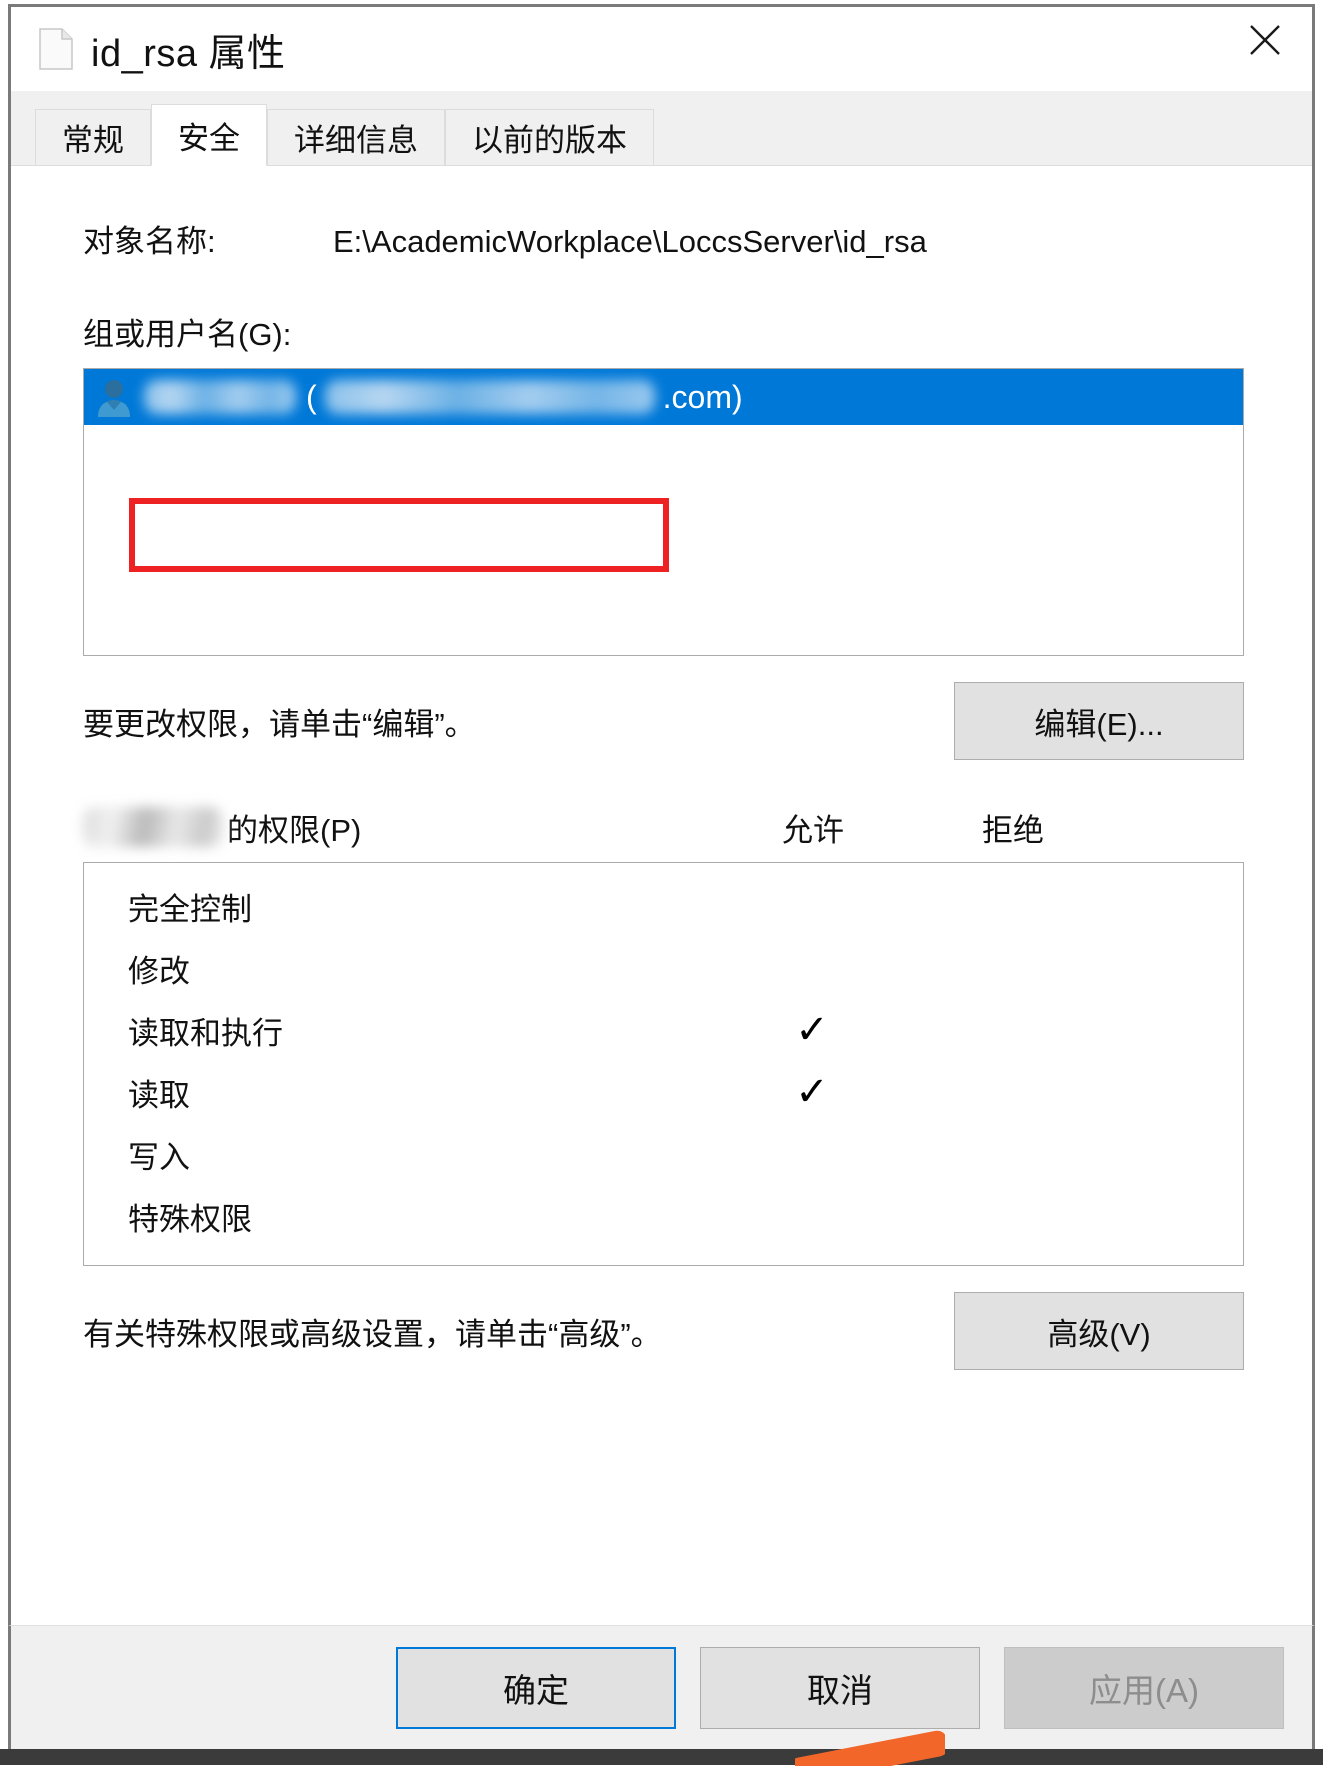  What do you see at coordinates (663, 1092) in the screenshot?
I see `table-row: 读取 ✓` at bounding box center [663, 1092].